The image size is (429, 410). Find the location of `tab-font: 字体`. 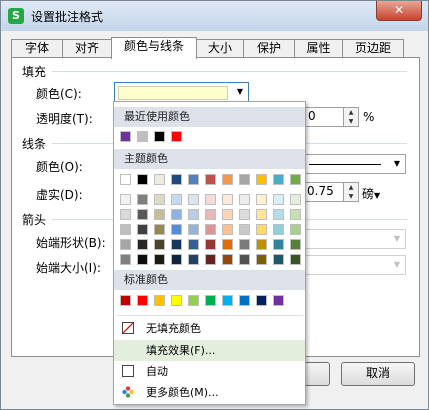

tab-font: 字体 is located at coordinates (37, 48).